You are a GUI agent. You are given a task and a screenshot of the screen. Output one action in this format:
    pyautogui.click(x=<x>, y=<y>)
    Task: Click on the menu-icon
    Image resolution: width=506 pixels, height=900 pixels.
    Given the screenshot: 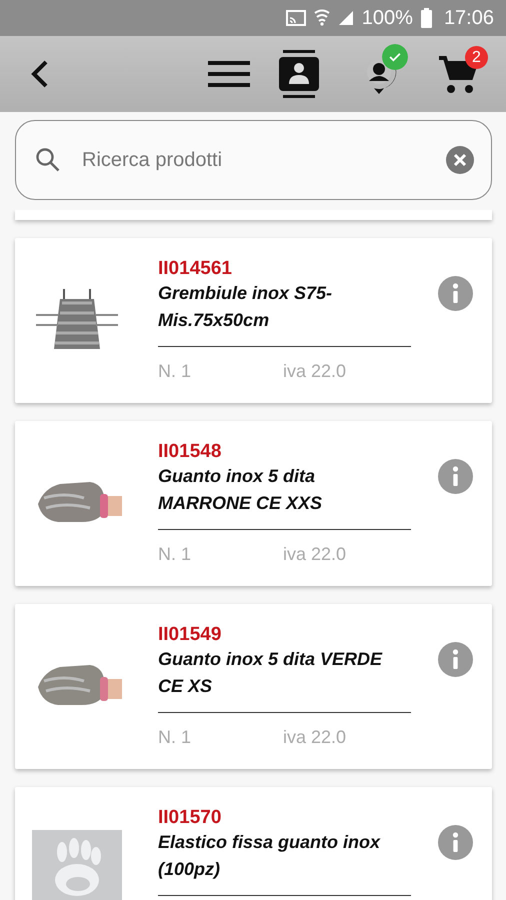 What is the action you would take?
    pyautogui.click(x=229, y=74)
    